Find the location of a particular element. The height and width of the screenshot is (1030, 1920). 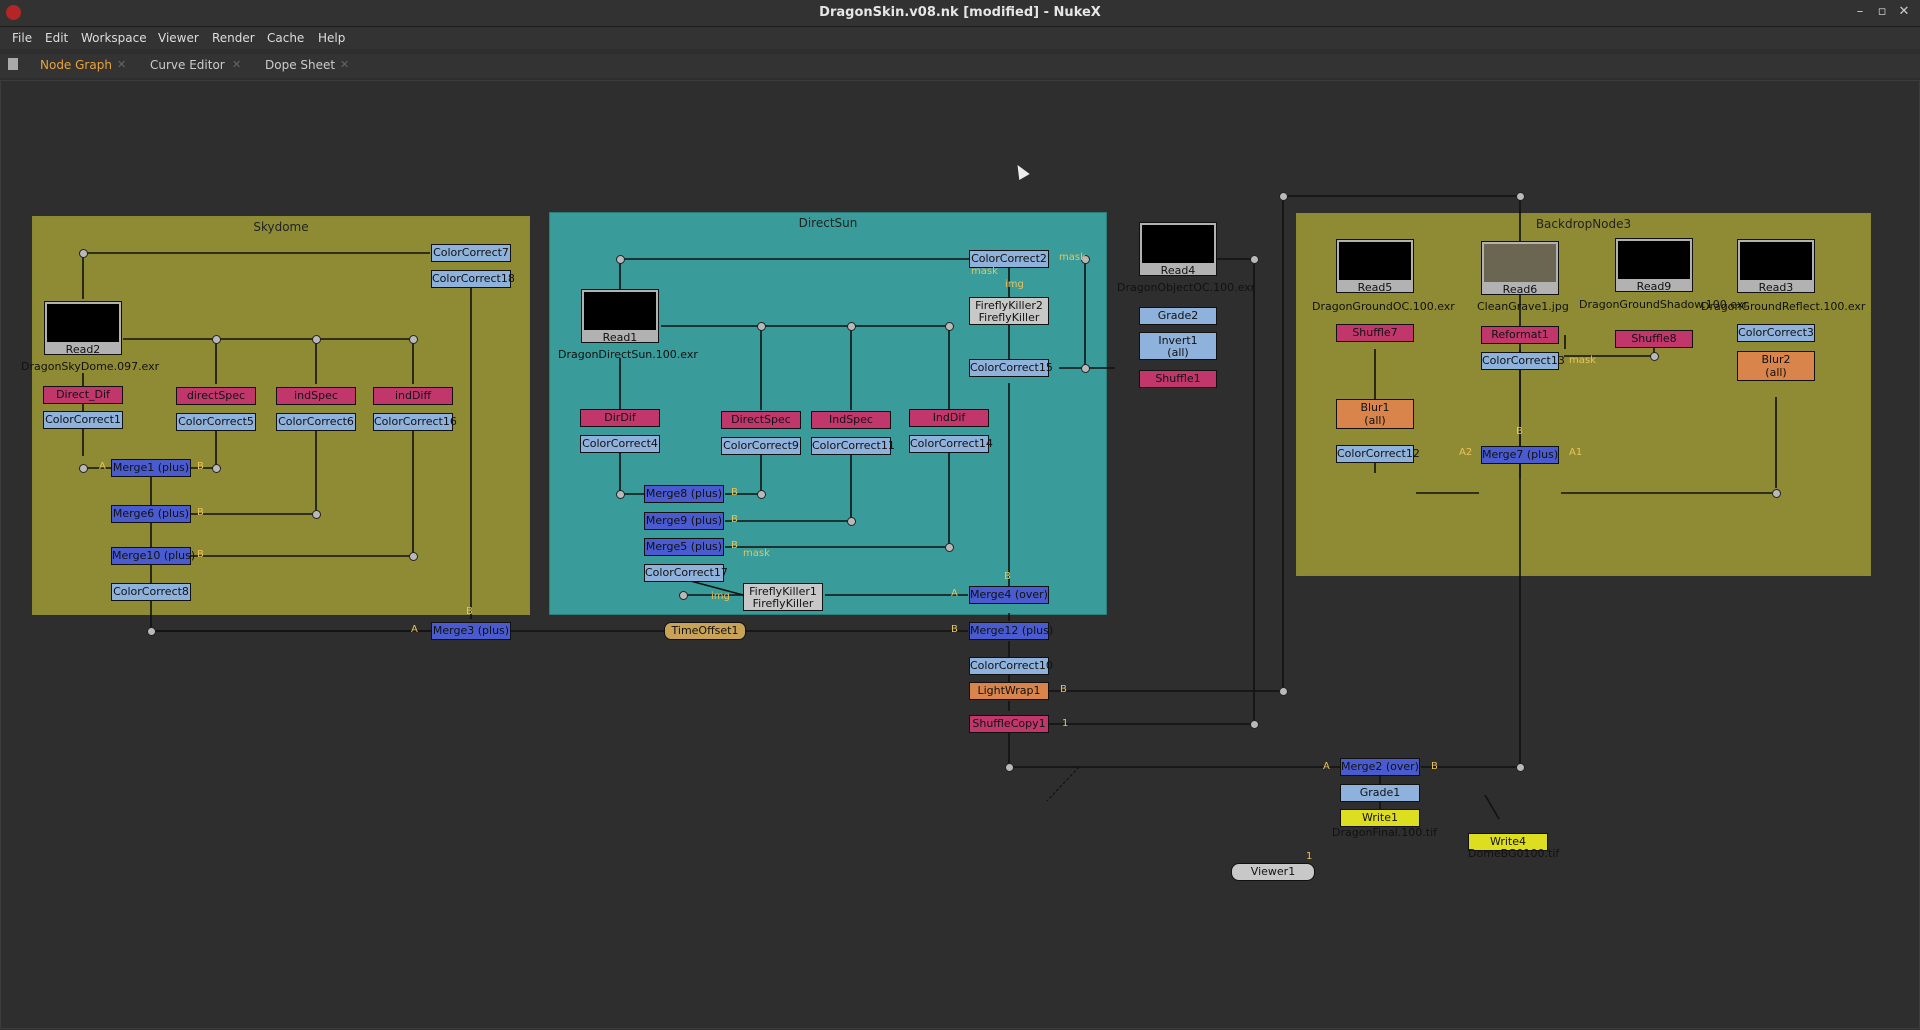

read-node-read3: Read3 is located at coordinates (1776, 266).